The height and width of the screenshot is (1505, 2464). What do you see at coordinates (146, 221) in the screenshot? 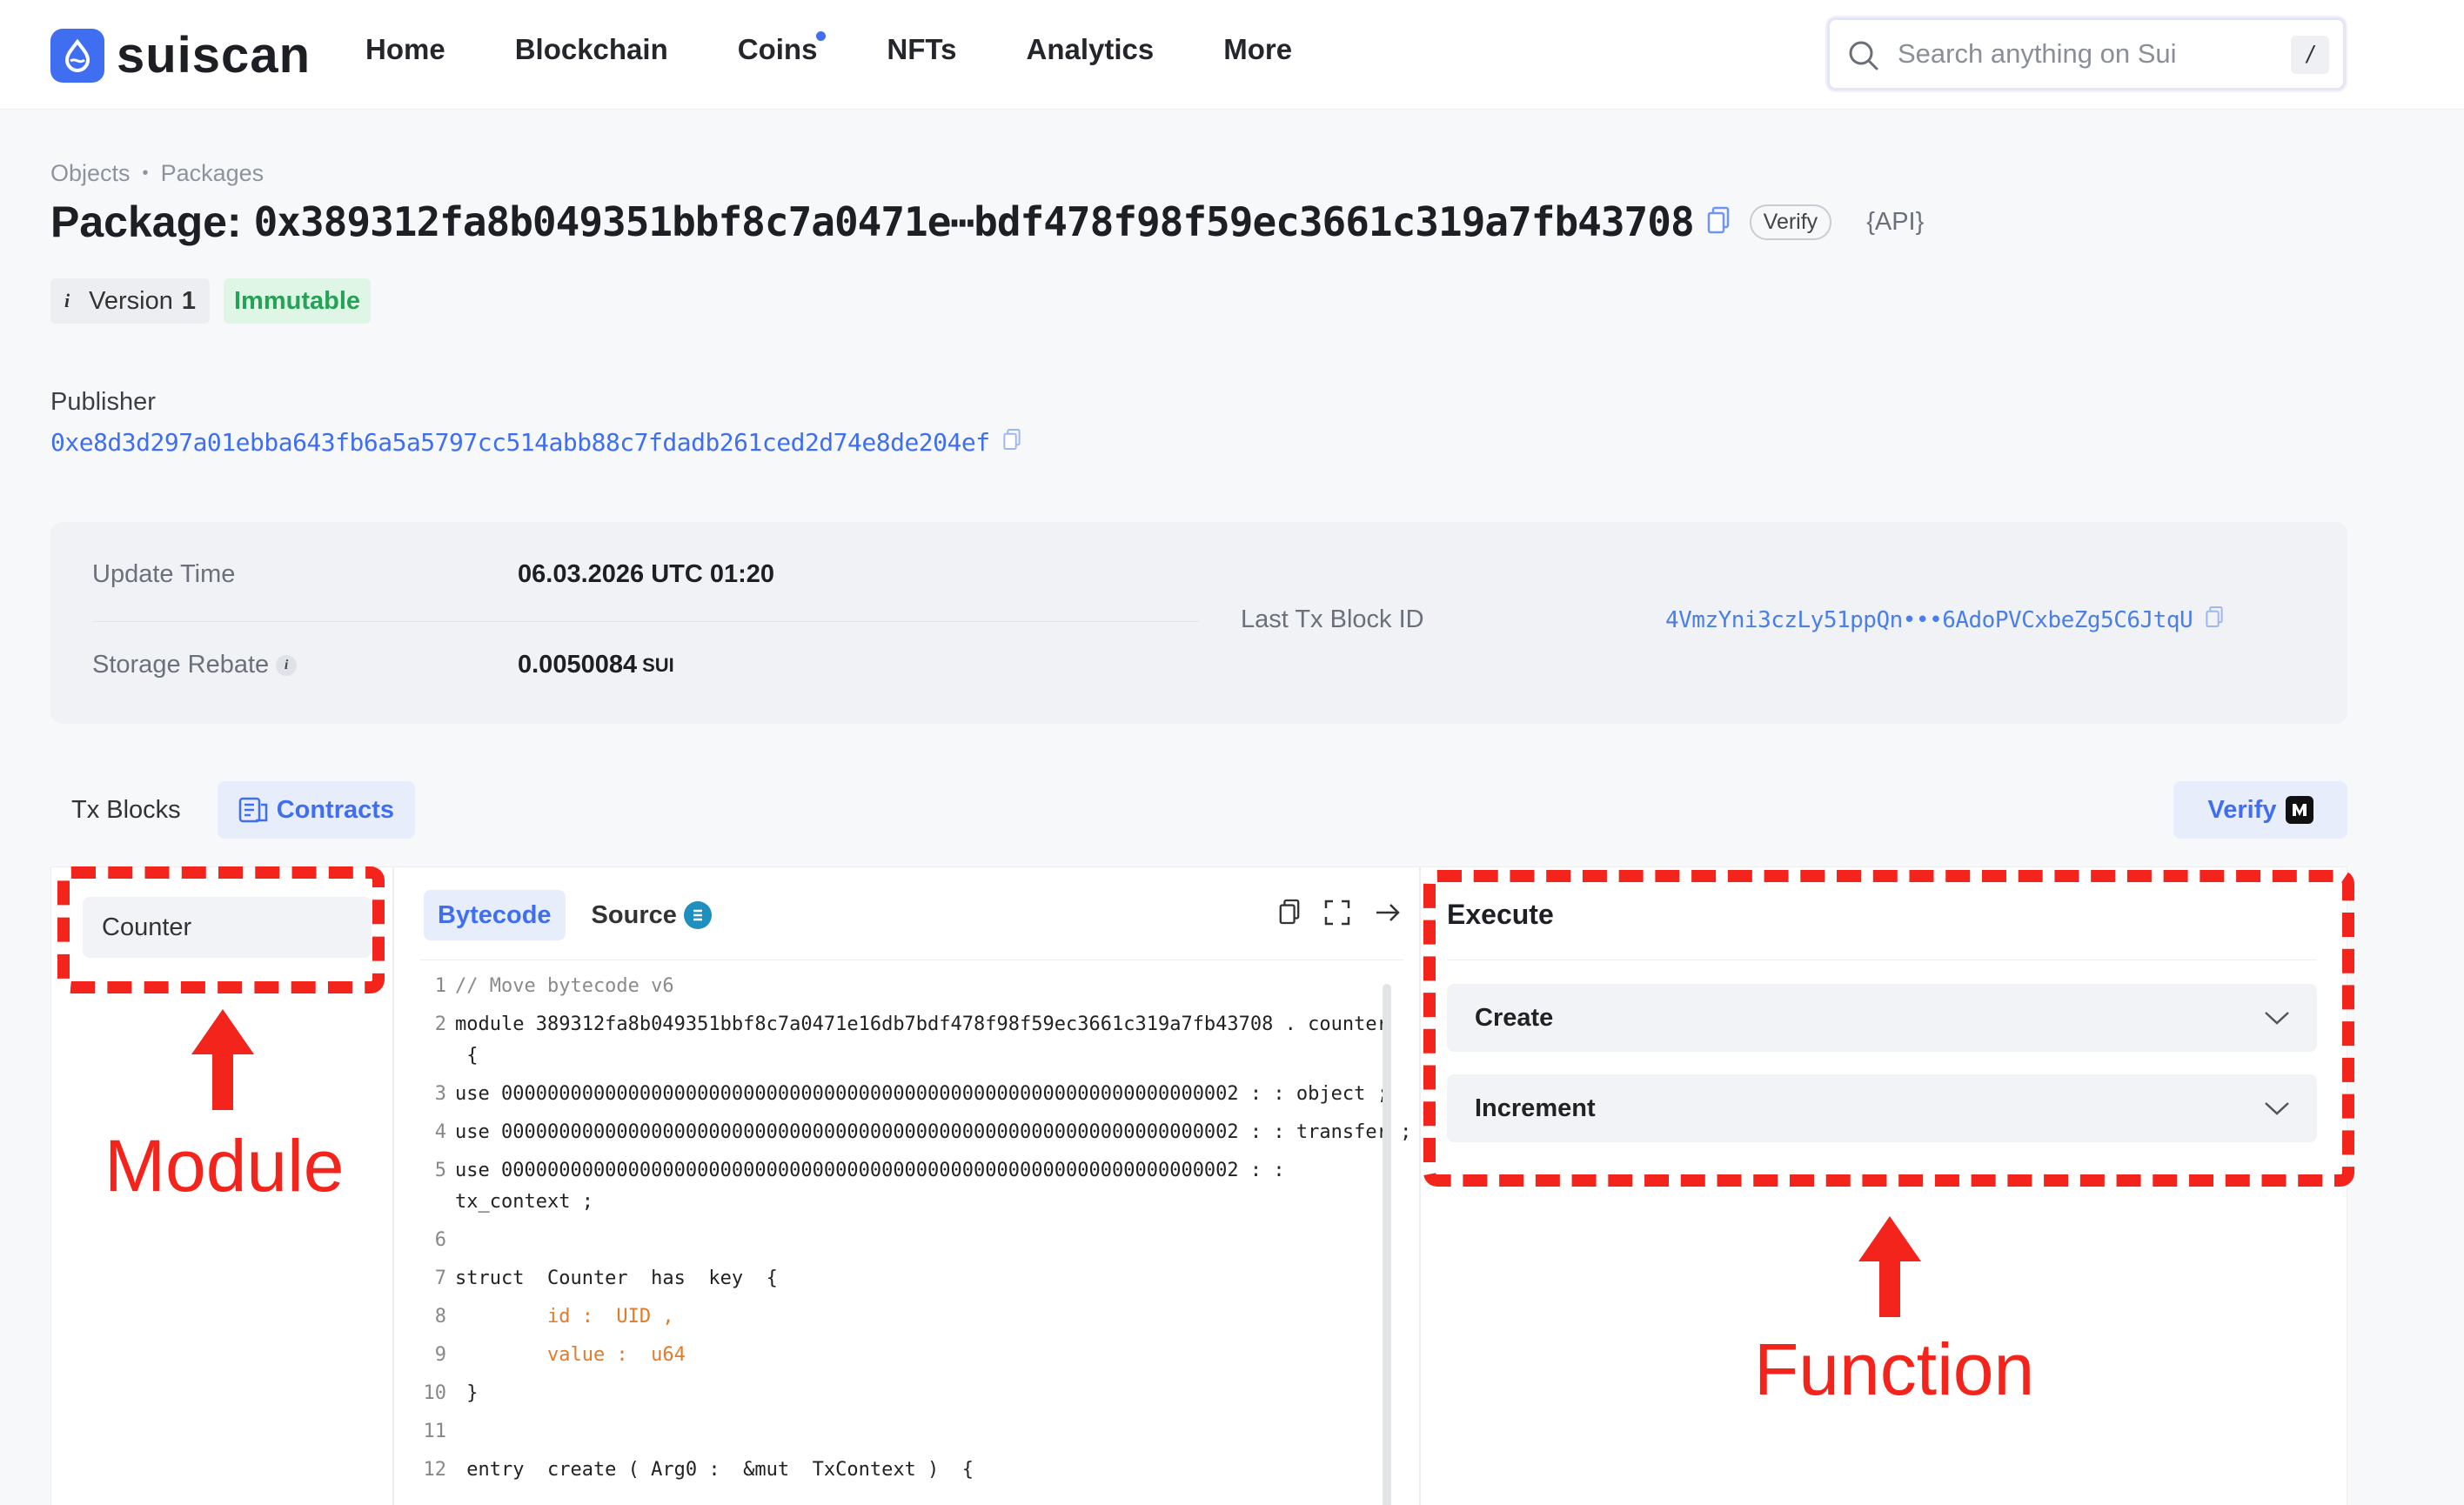
I see `title-prefix: Package:` at bounding box center [146, 221].